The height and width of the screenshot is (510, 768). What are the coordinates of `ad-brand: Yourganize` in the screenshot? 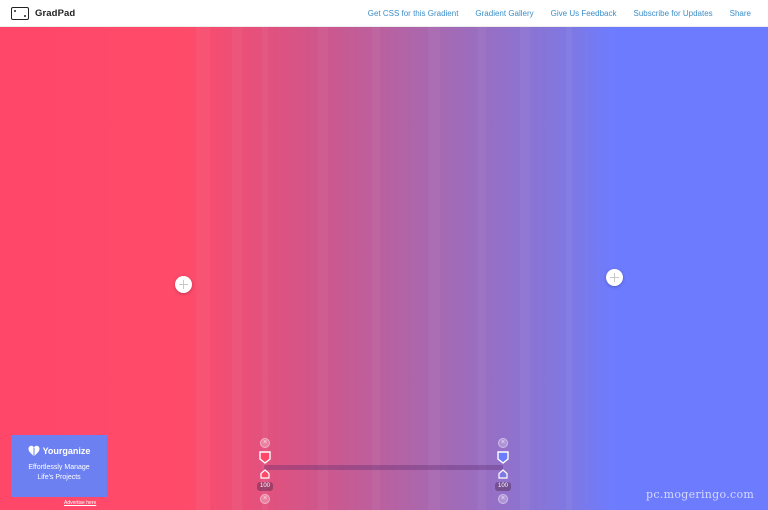 It's located at (59, 451).